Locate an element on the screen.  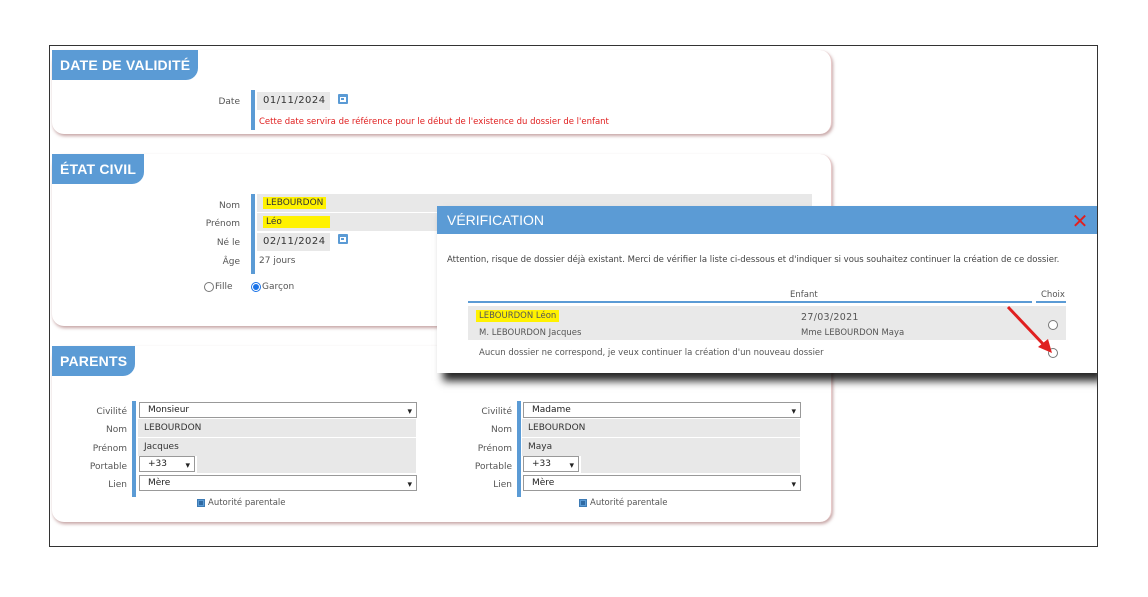
p1-country-code-select: +33 ▾ is located at coordinates (167, 464).